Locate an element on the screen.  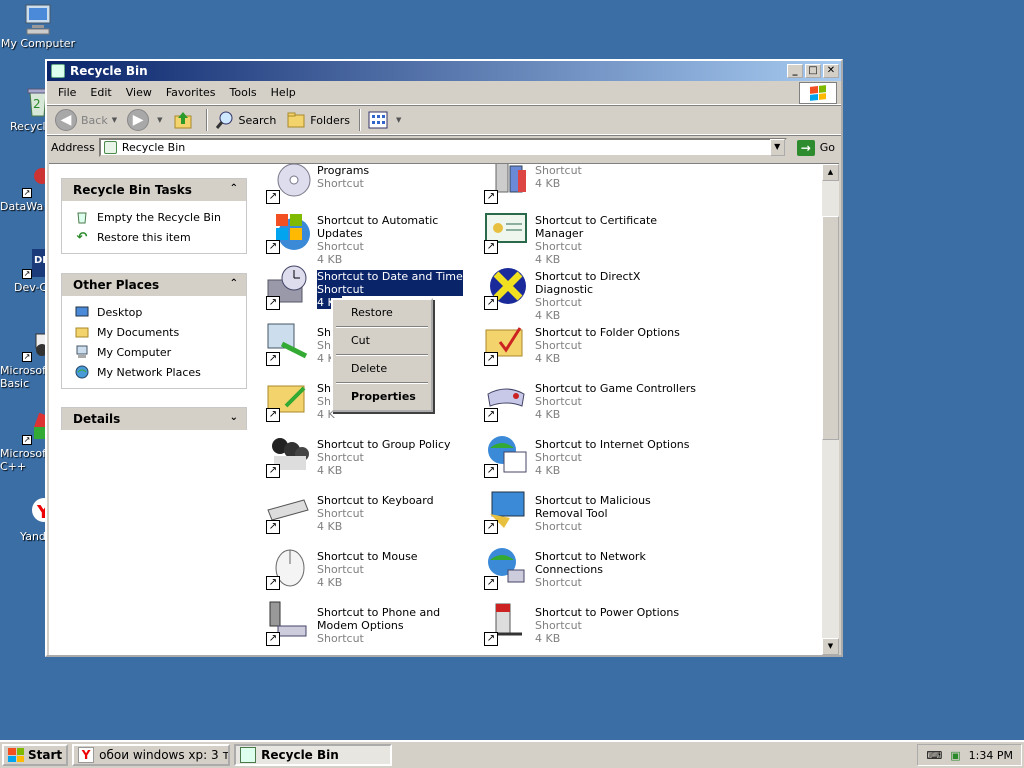
search-button: Search is located at coordinates (246, 120).